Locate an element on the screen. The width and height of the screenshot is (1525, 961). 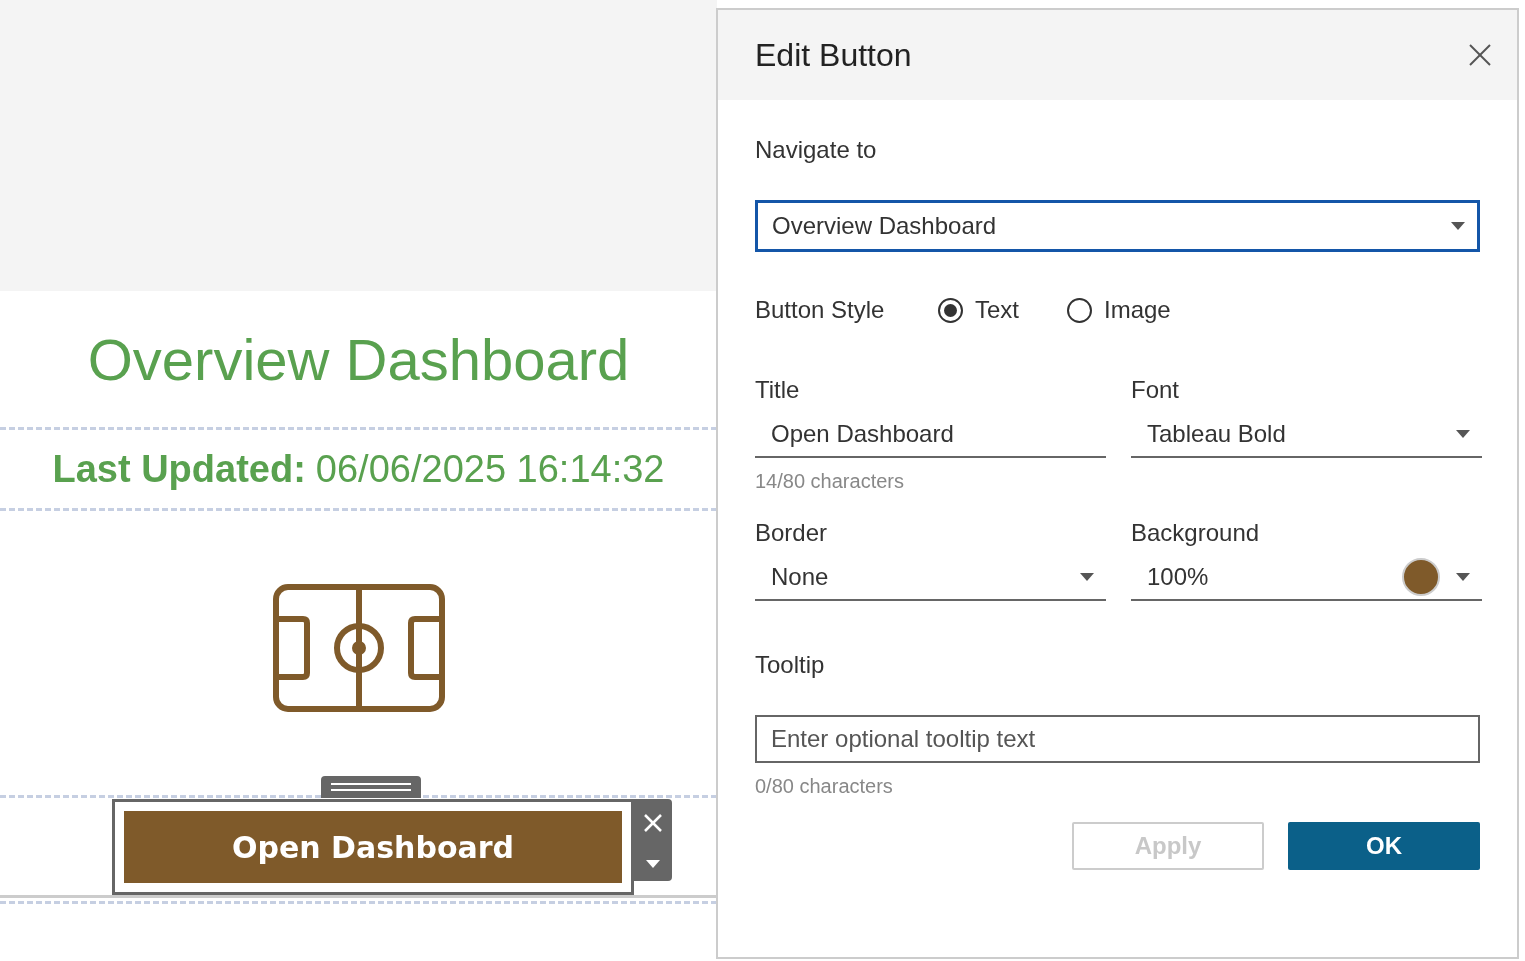
character-count: 14/80 characters is located at coordinates (829, 481).